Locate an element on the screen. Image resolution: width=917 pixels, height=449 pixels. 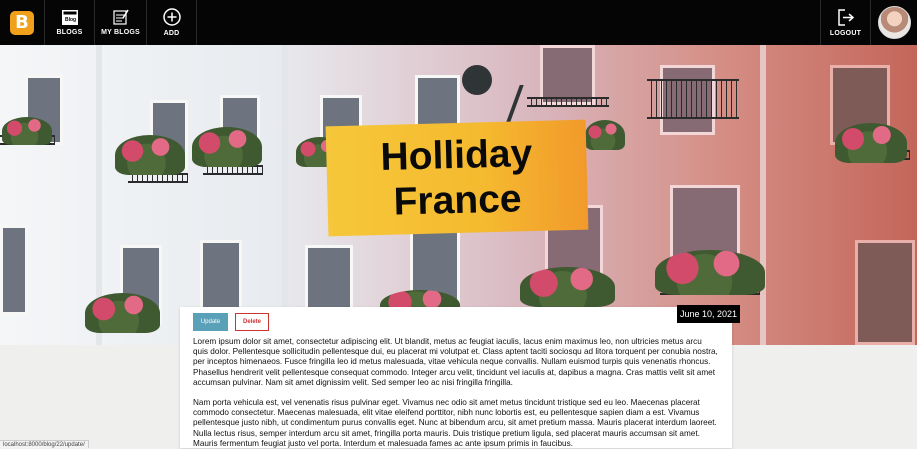
svg-text: Blog is located at coordinates (70, 20).